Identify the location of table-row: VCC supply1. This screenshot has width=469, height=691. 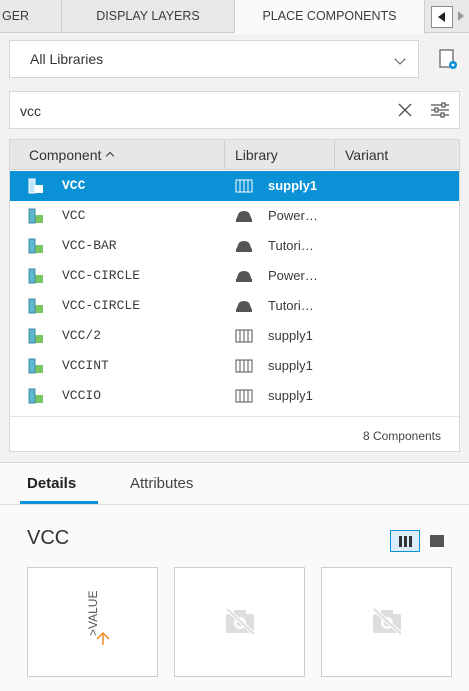
(234, 186).